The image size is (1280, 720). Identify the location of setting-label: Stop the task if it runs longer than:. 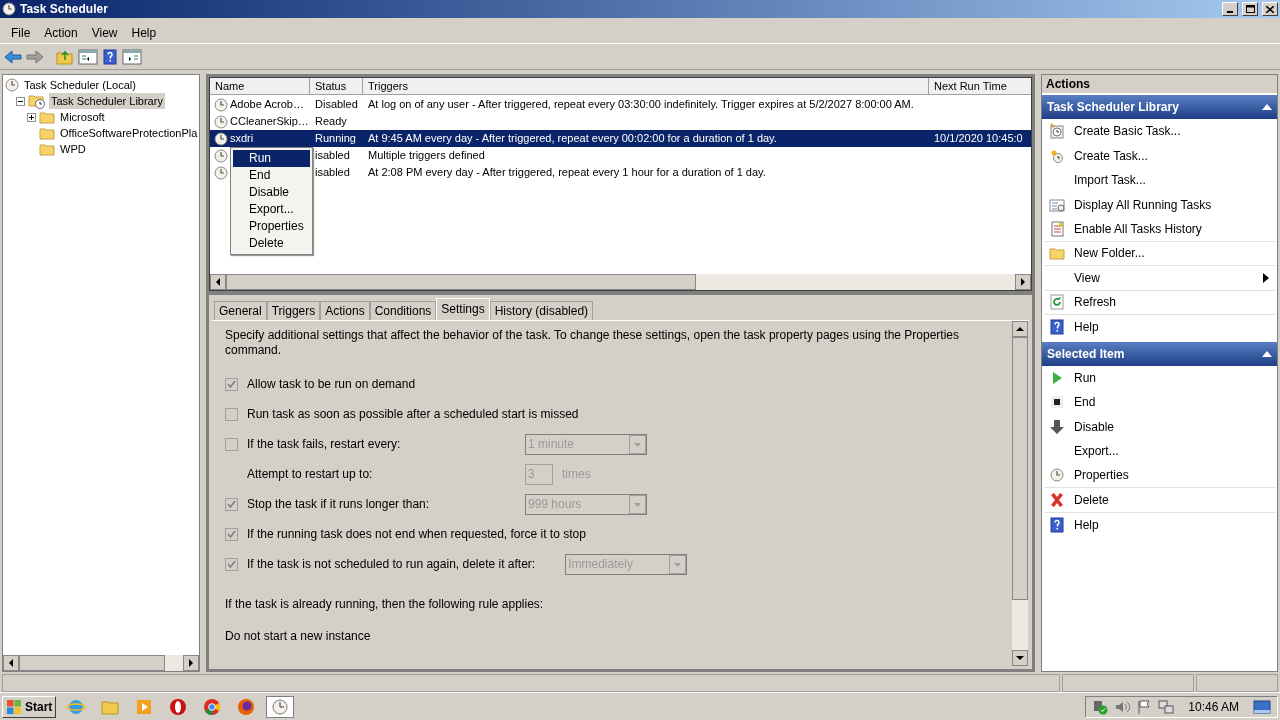
(339, 504).